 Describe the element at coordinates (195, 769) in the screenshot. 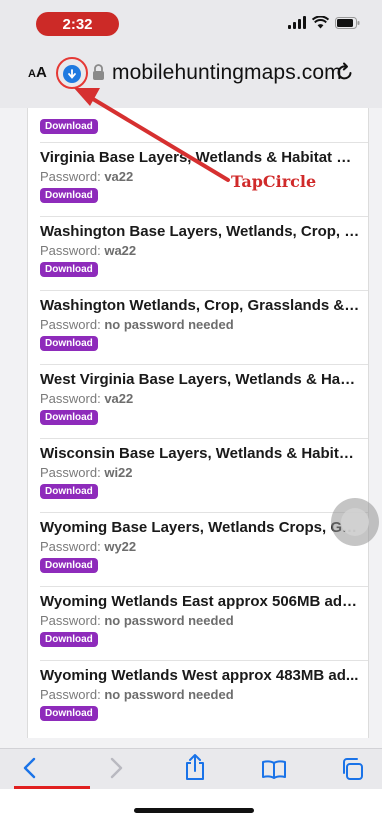

I see `share-icon` at that location.